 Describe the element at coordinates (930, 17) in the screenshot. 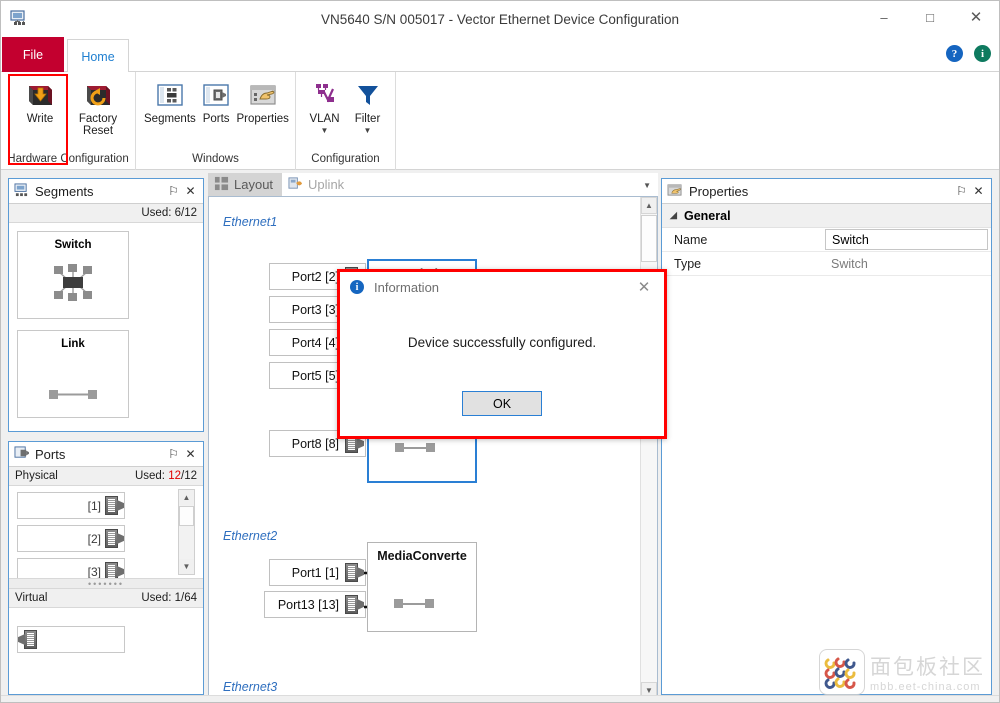

I see `maximize-button: □` at that location.